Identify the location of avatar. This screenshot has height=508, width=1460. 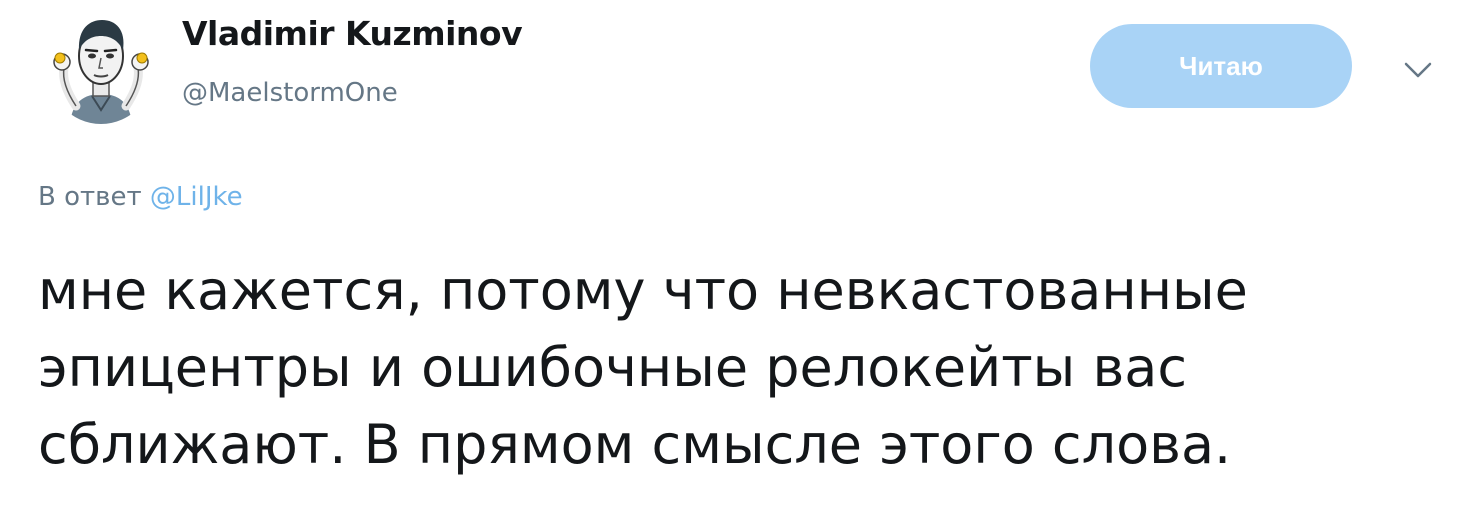
(101, 65).